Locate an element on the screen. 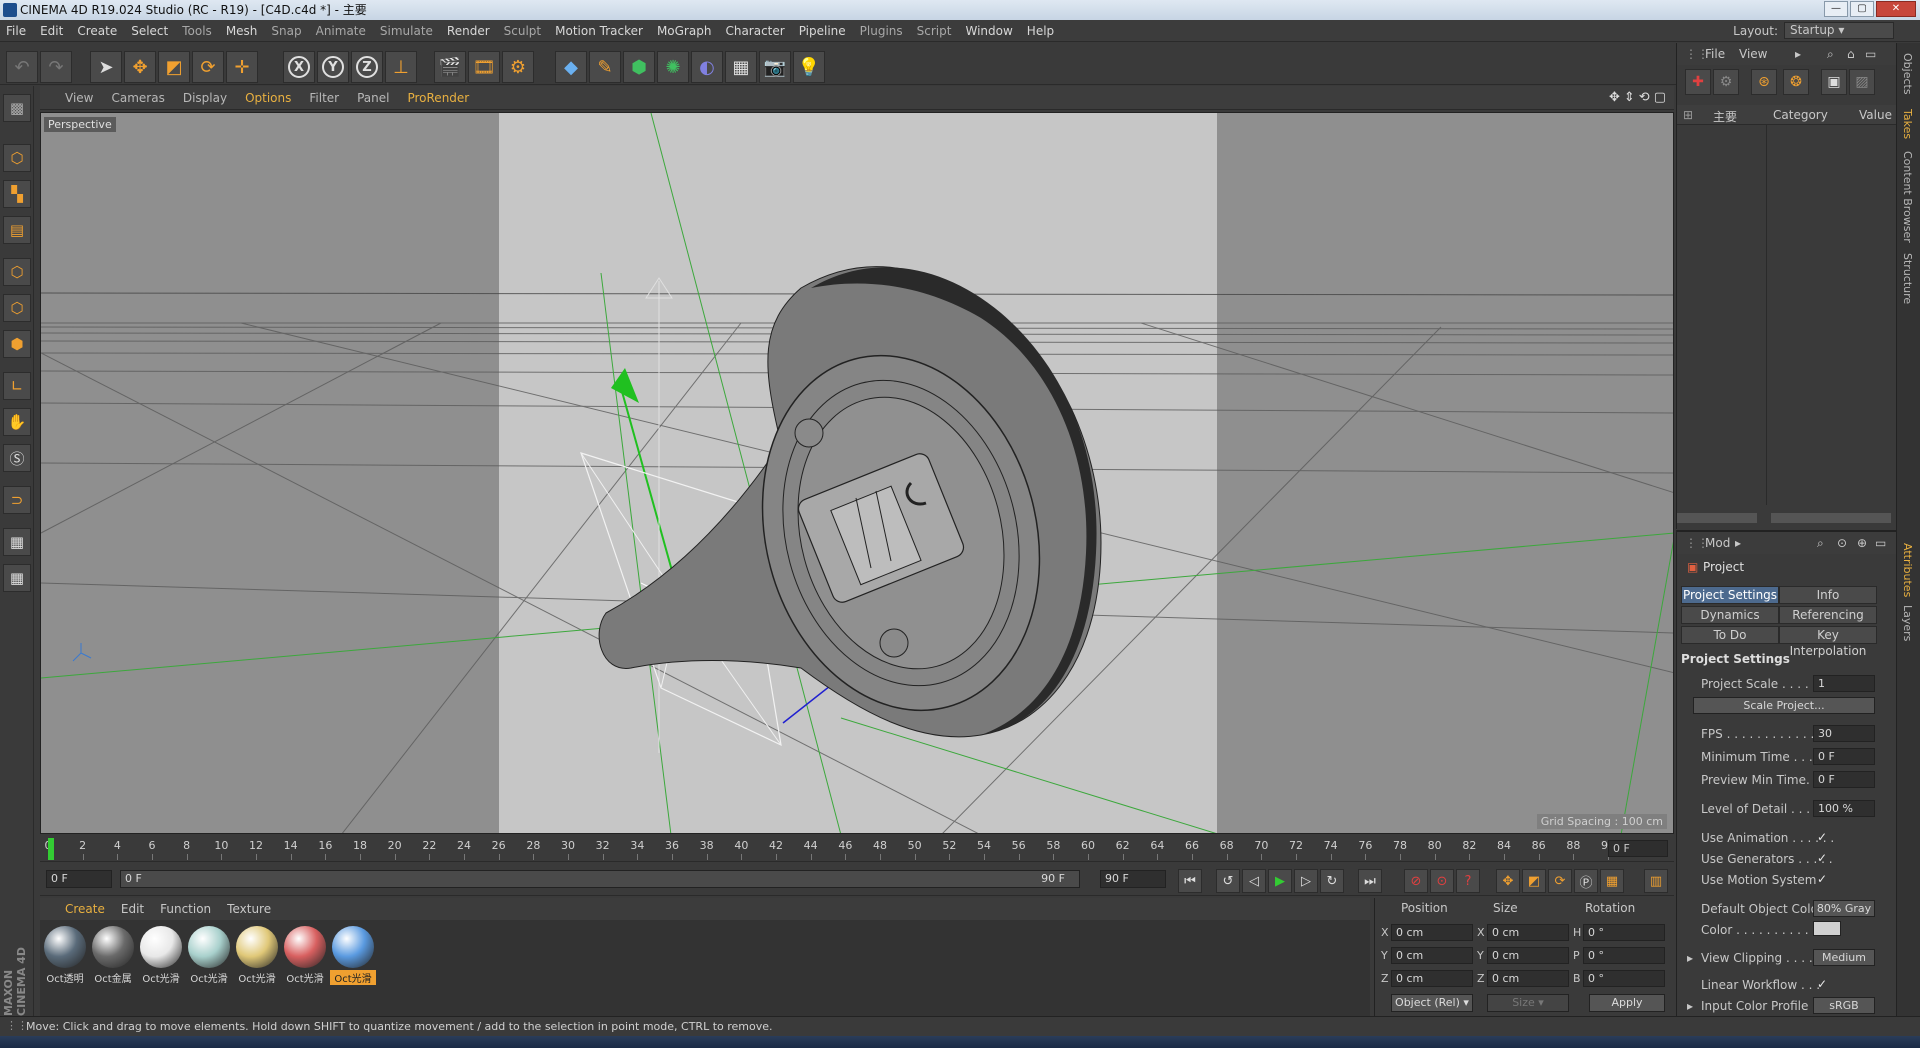 The width and height of the screenshot is (1920, 1048). x-axis-lock: X is located at coordinates (299, 67).